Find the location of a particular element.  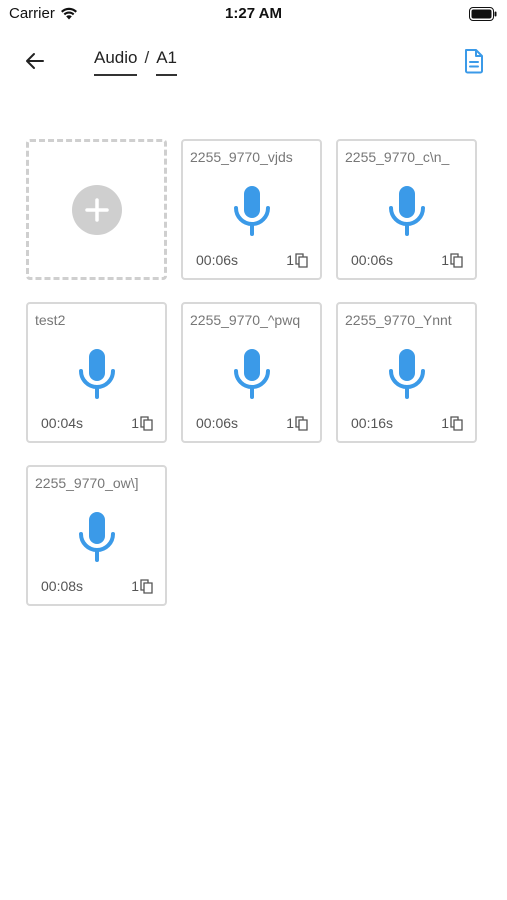

audio-item-duration: 00:08s is located at coordinates (62, 586).